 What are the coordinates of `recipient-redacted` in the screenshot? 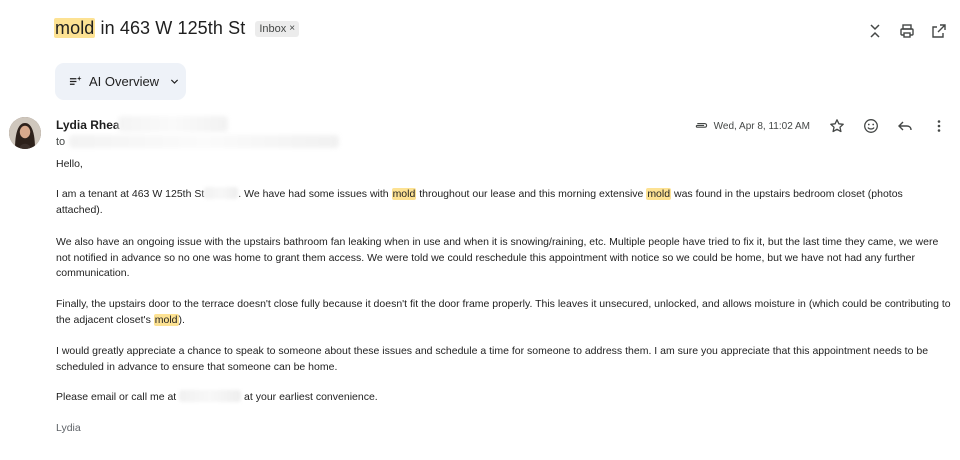 It's located at (204, 141).